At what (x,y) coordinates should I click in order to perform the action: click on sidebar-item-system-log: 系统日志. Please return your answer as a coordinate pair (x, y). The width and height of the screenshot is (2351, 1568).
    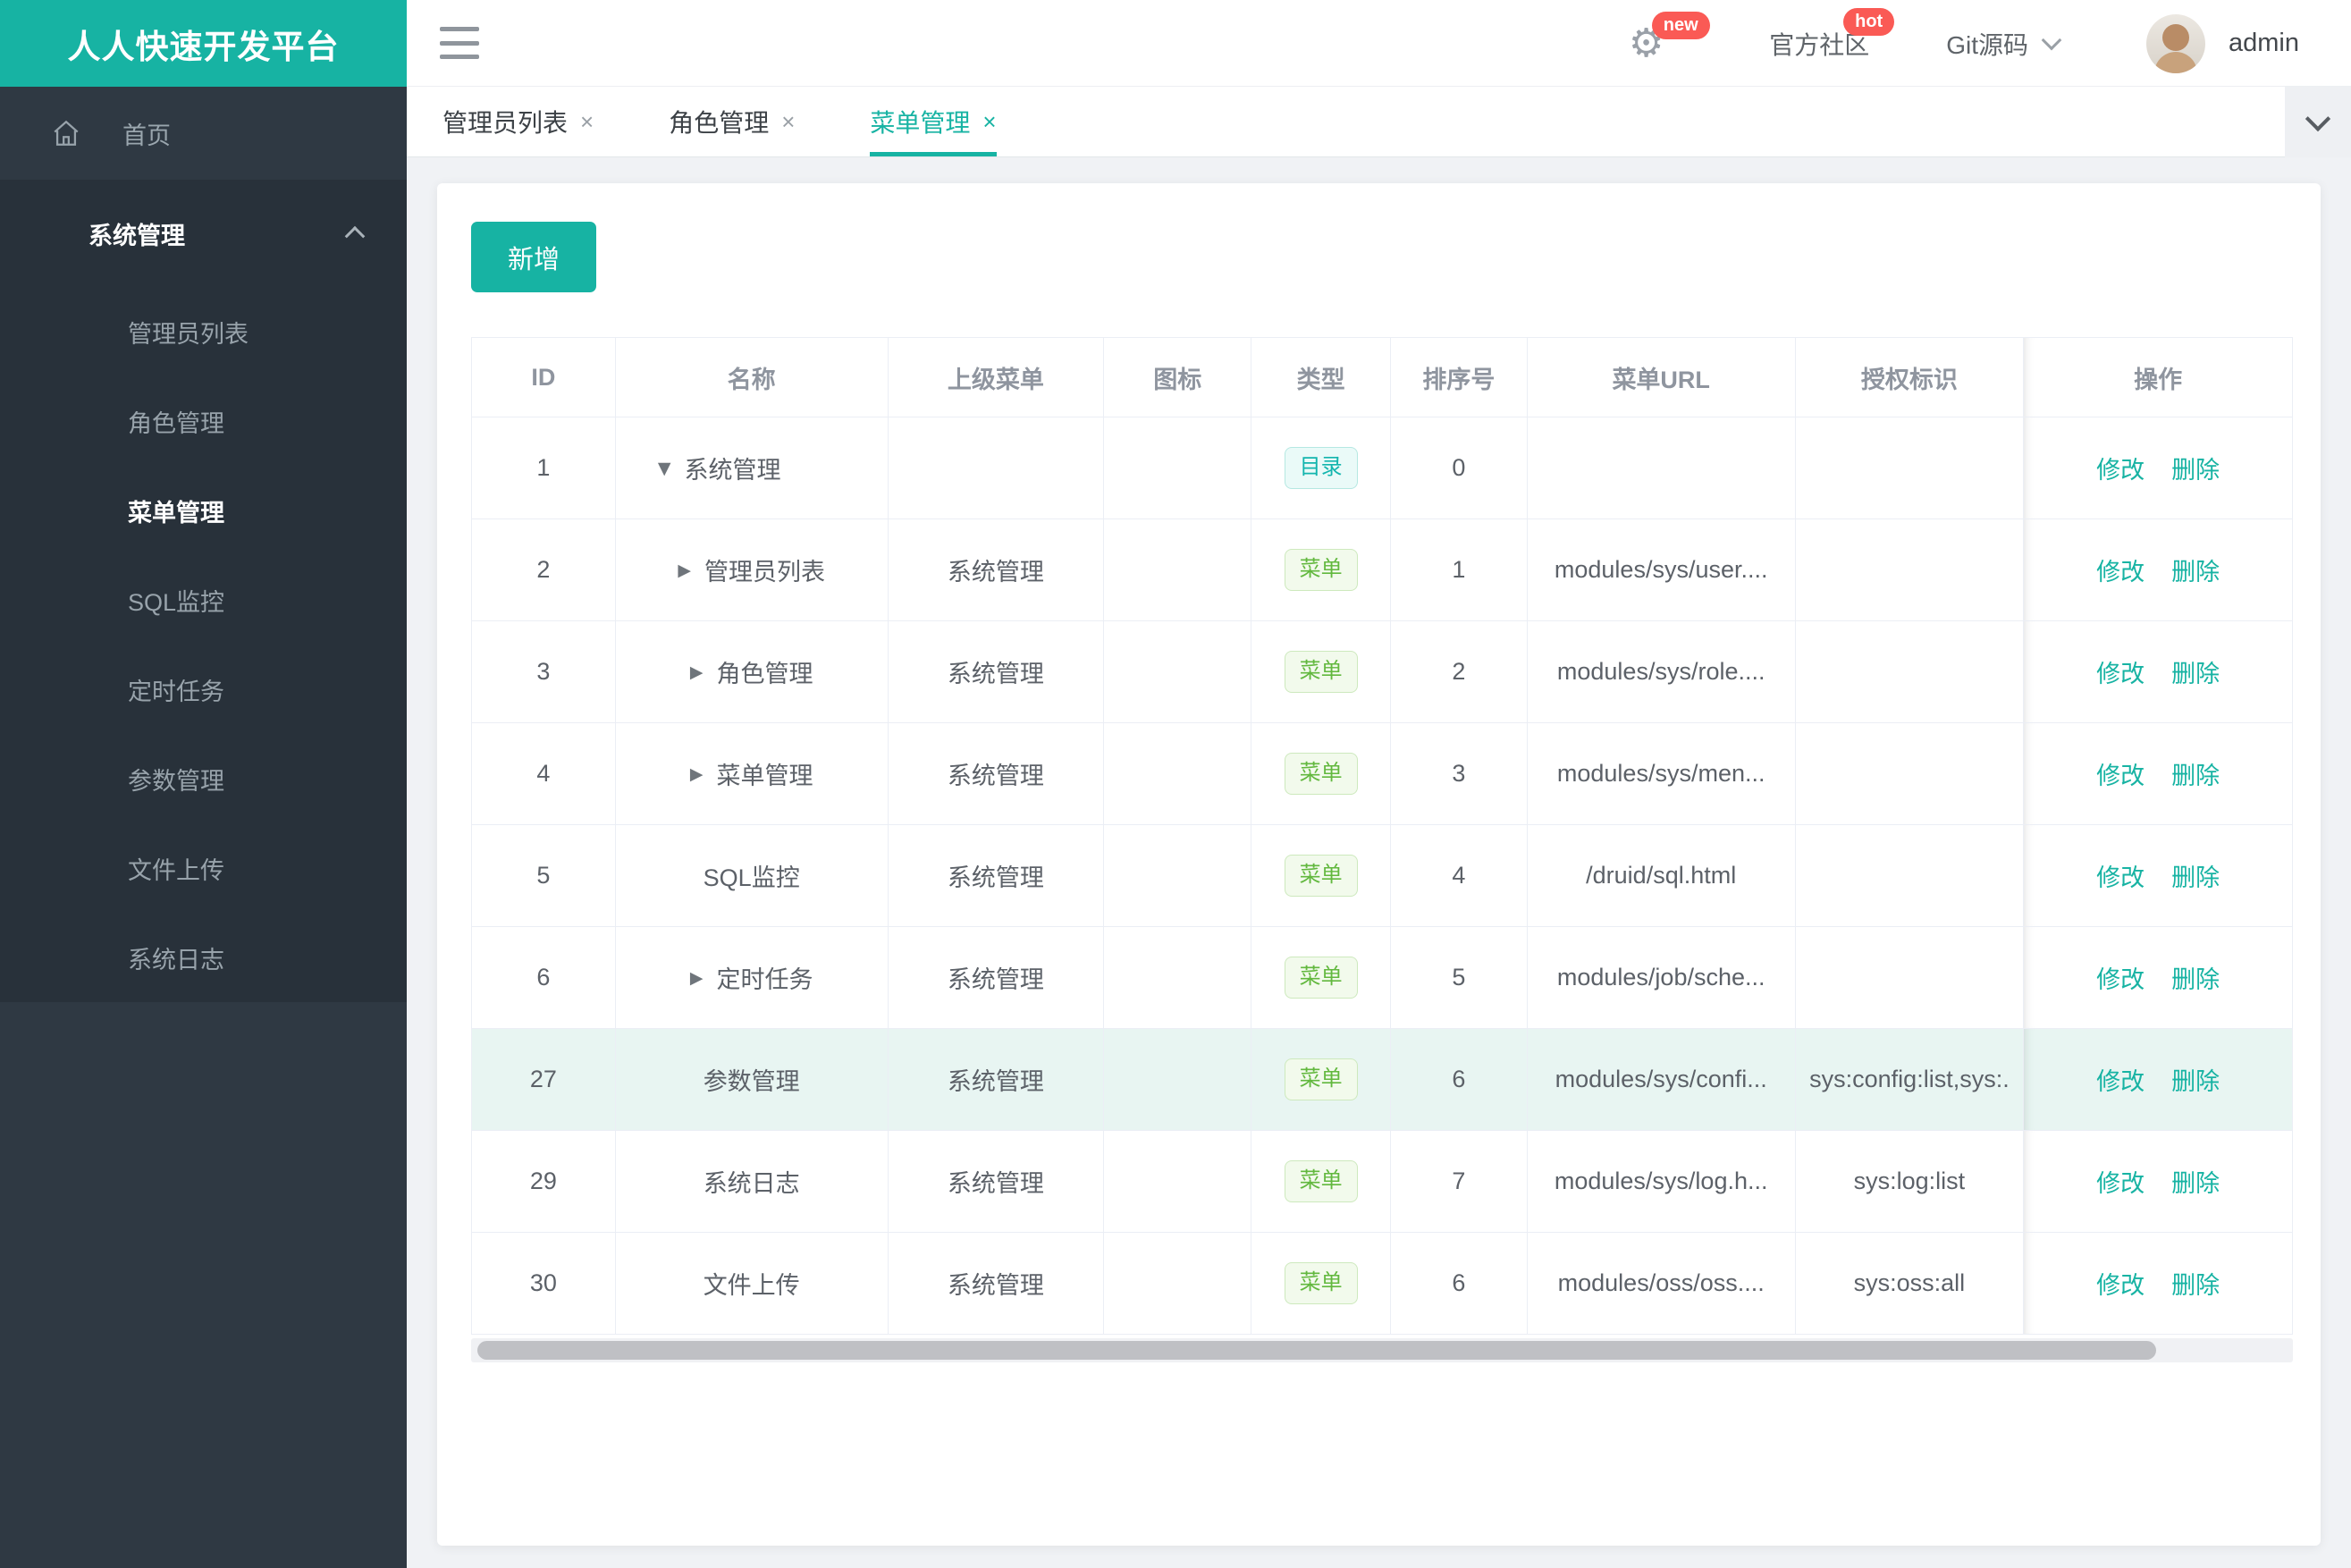
    Looking at the image, I should click on (203, 957).